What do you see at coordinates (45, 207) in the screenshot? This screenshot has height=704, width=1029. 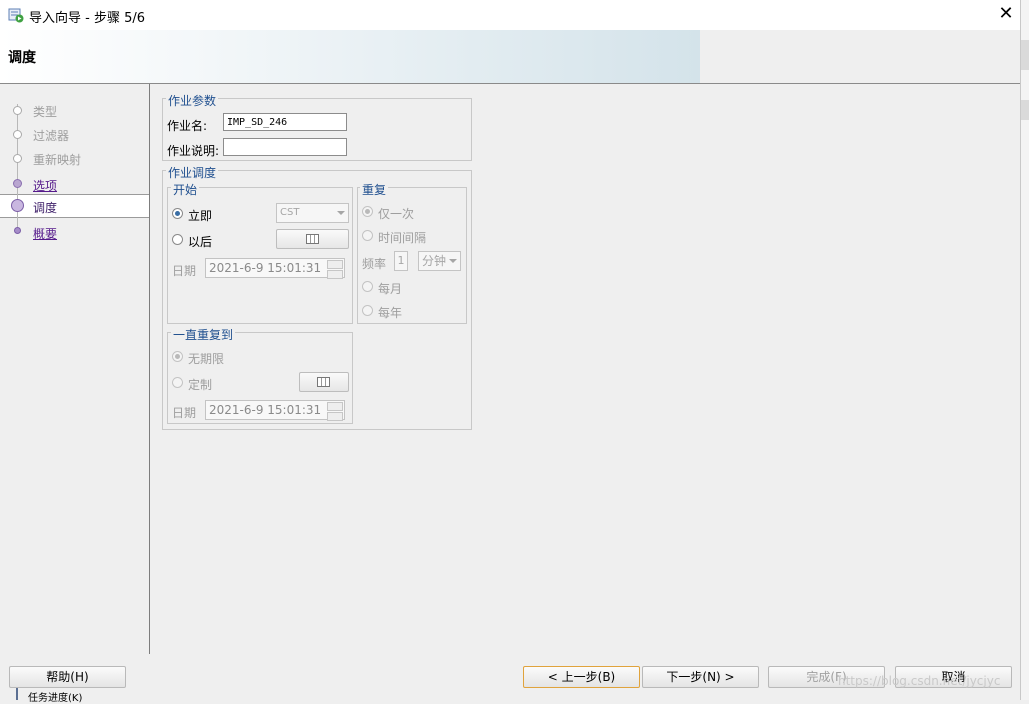 I see `nav-item-schedule: 调度` at bounding box center [45, 207].